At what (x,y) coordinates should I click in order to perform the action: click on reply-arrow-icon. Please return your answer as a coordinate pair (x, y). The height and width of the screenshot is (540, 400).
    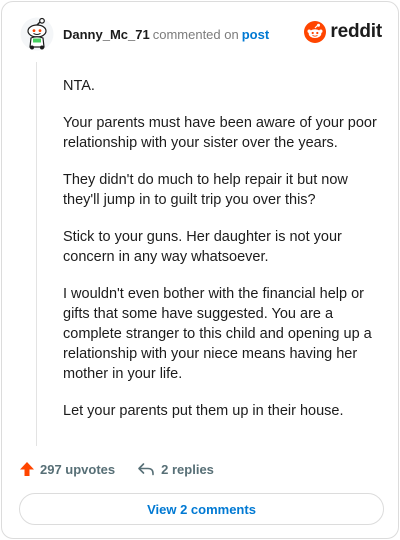
    Looking at the image, I should click on (146, 469).